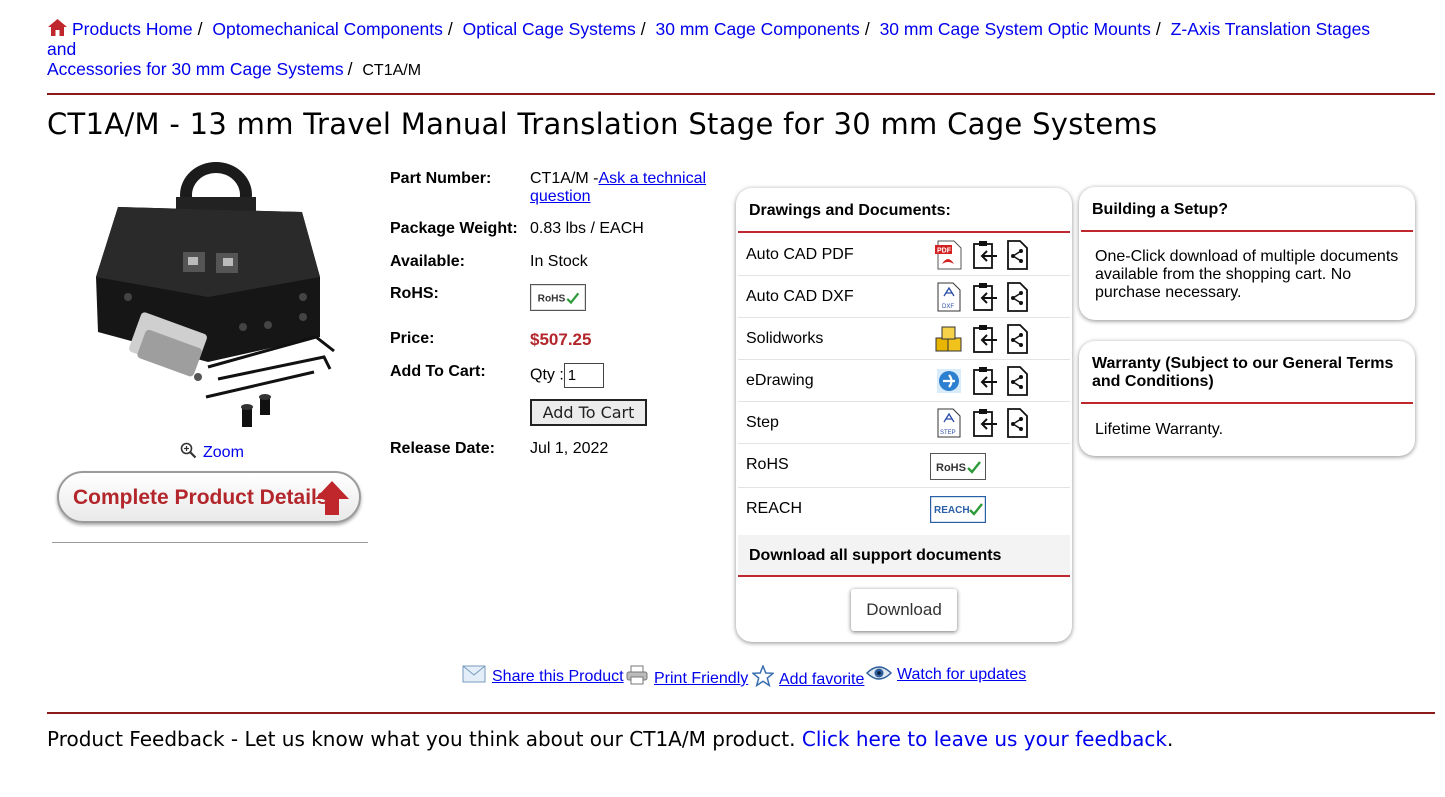 This screenshot has height=797, width=1445. I want to click on setup-title-underline, so click(1247, 231).